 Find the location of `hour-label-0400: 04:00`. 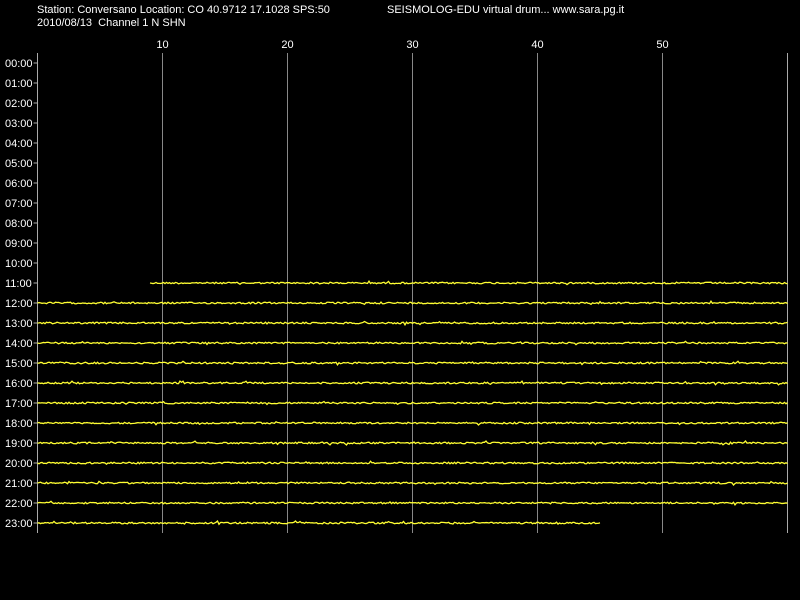

hour-label-0400: 04:00 is located at coordinates (19, 144).